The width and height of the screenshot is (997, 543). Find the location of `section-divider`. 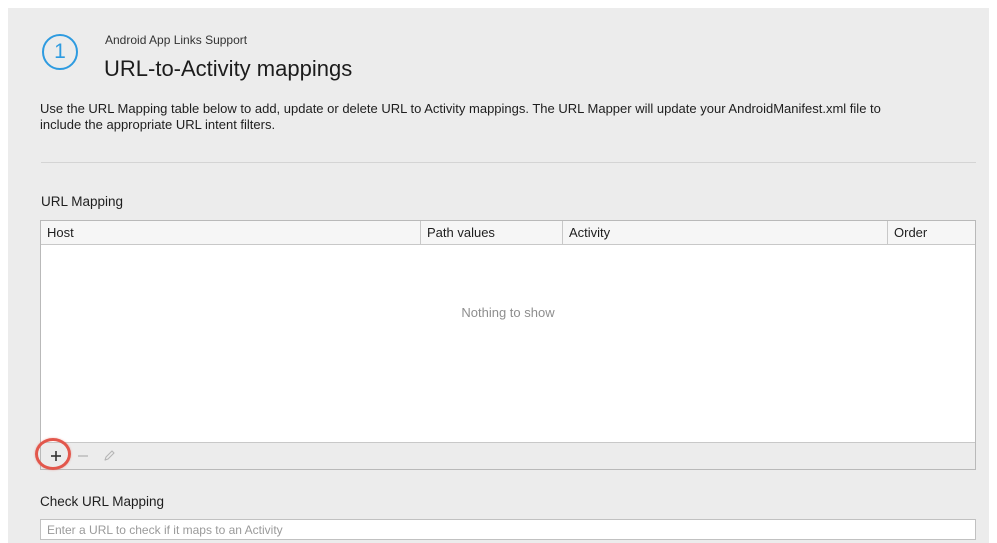

section-divider is located at coordinates (508, 162).